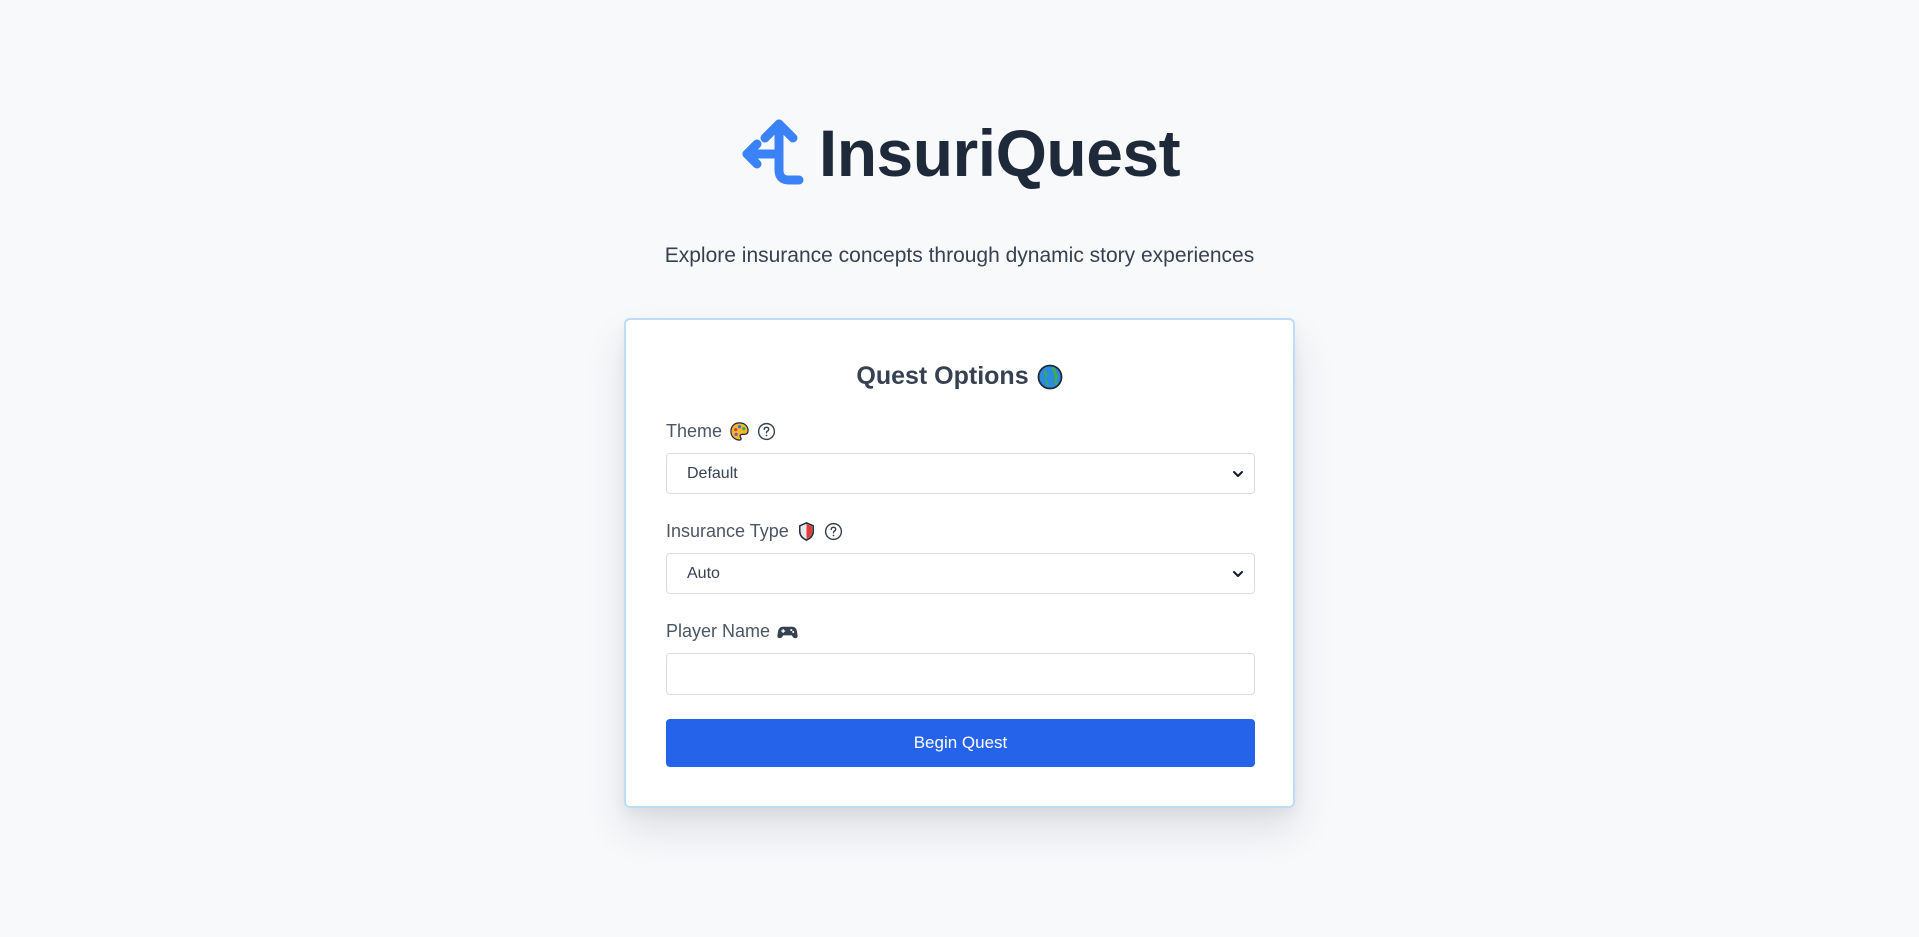 The image size is (1919, 937). What do you see at coordinates (703, 573) in the screenshot?
I see `insurance-type-select-value: Auto` at bounding box center [703, 573].